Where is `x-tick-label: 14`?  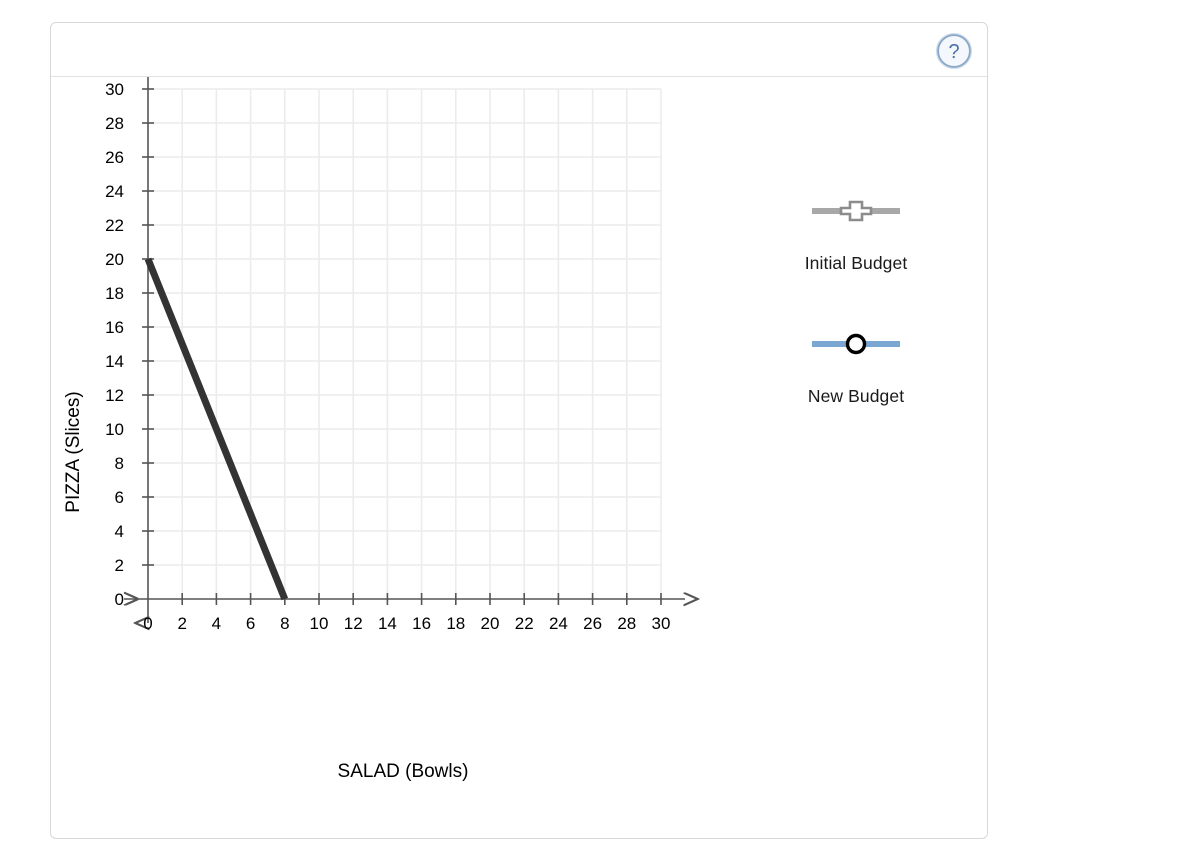
x-tick-label: 14 is located at coordinates (387, 623).